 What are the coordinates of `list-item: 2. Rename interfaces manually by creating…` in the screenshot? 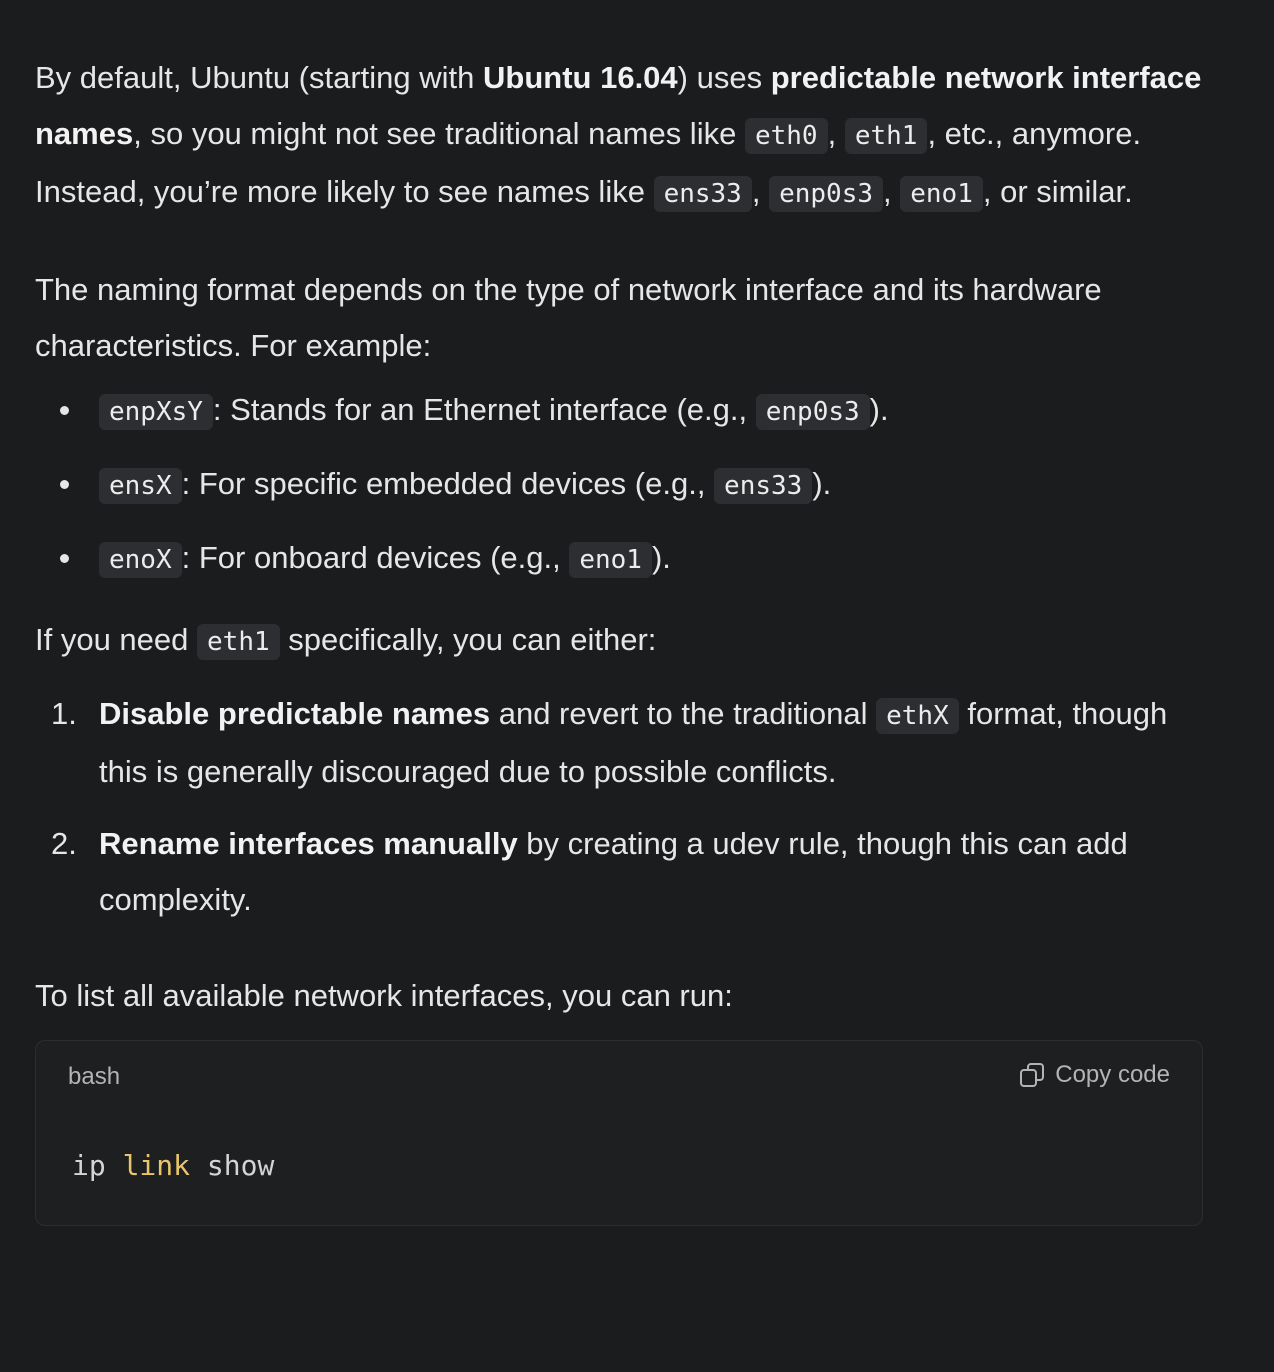 It's located at (620, 872).